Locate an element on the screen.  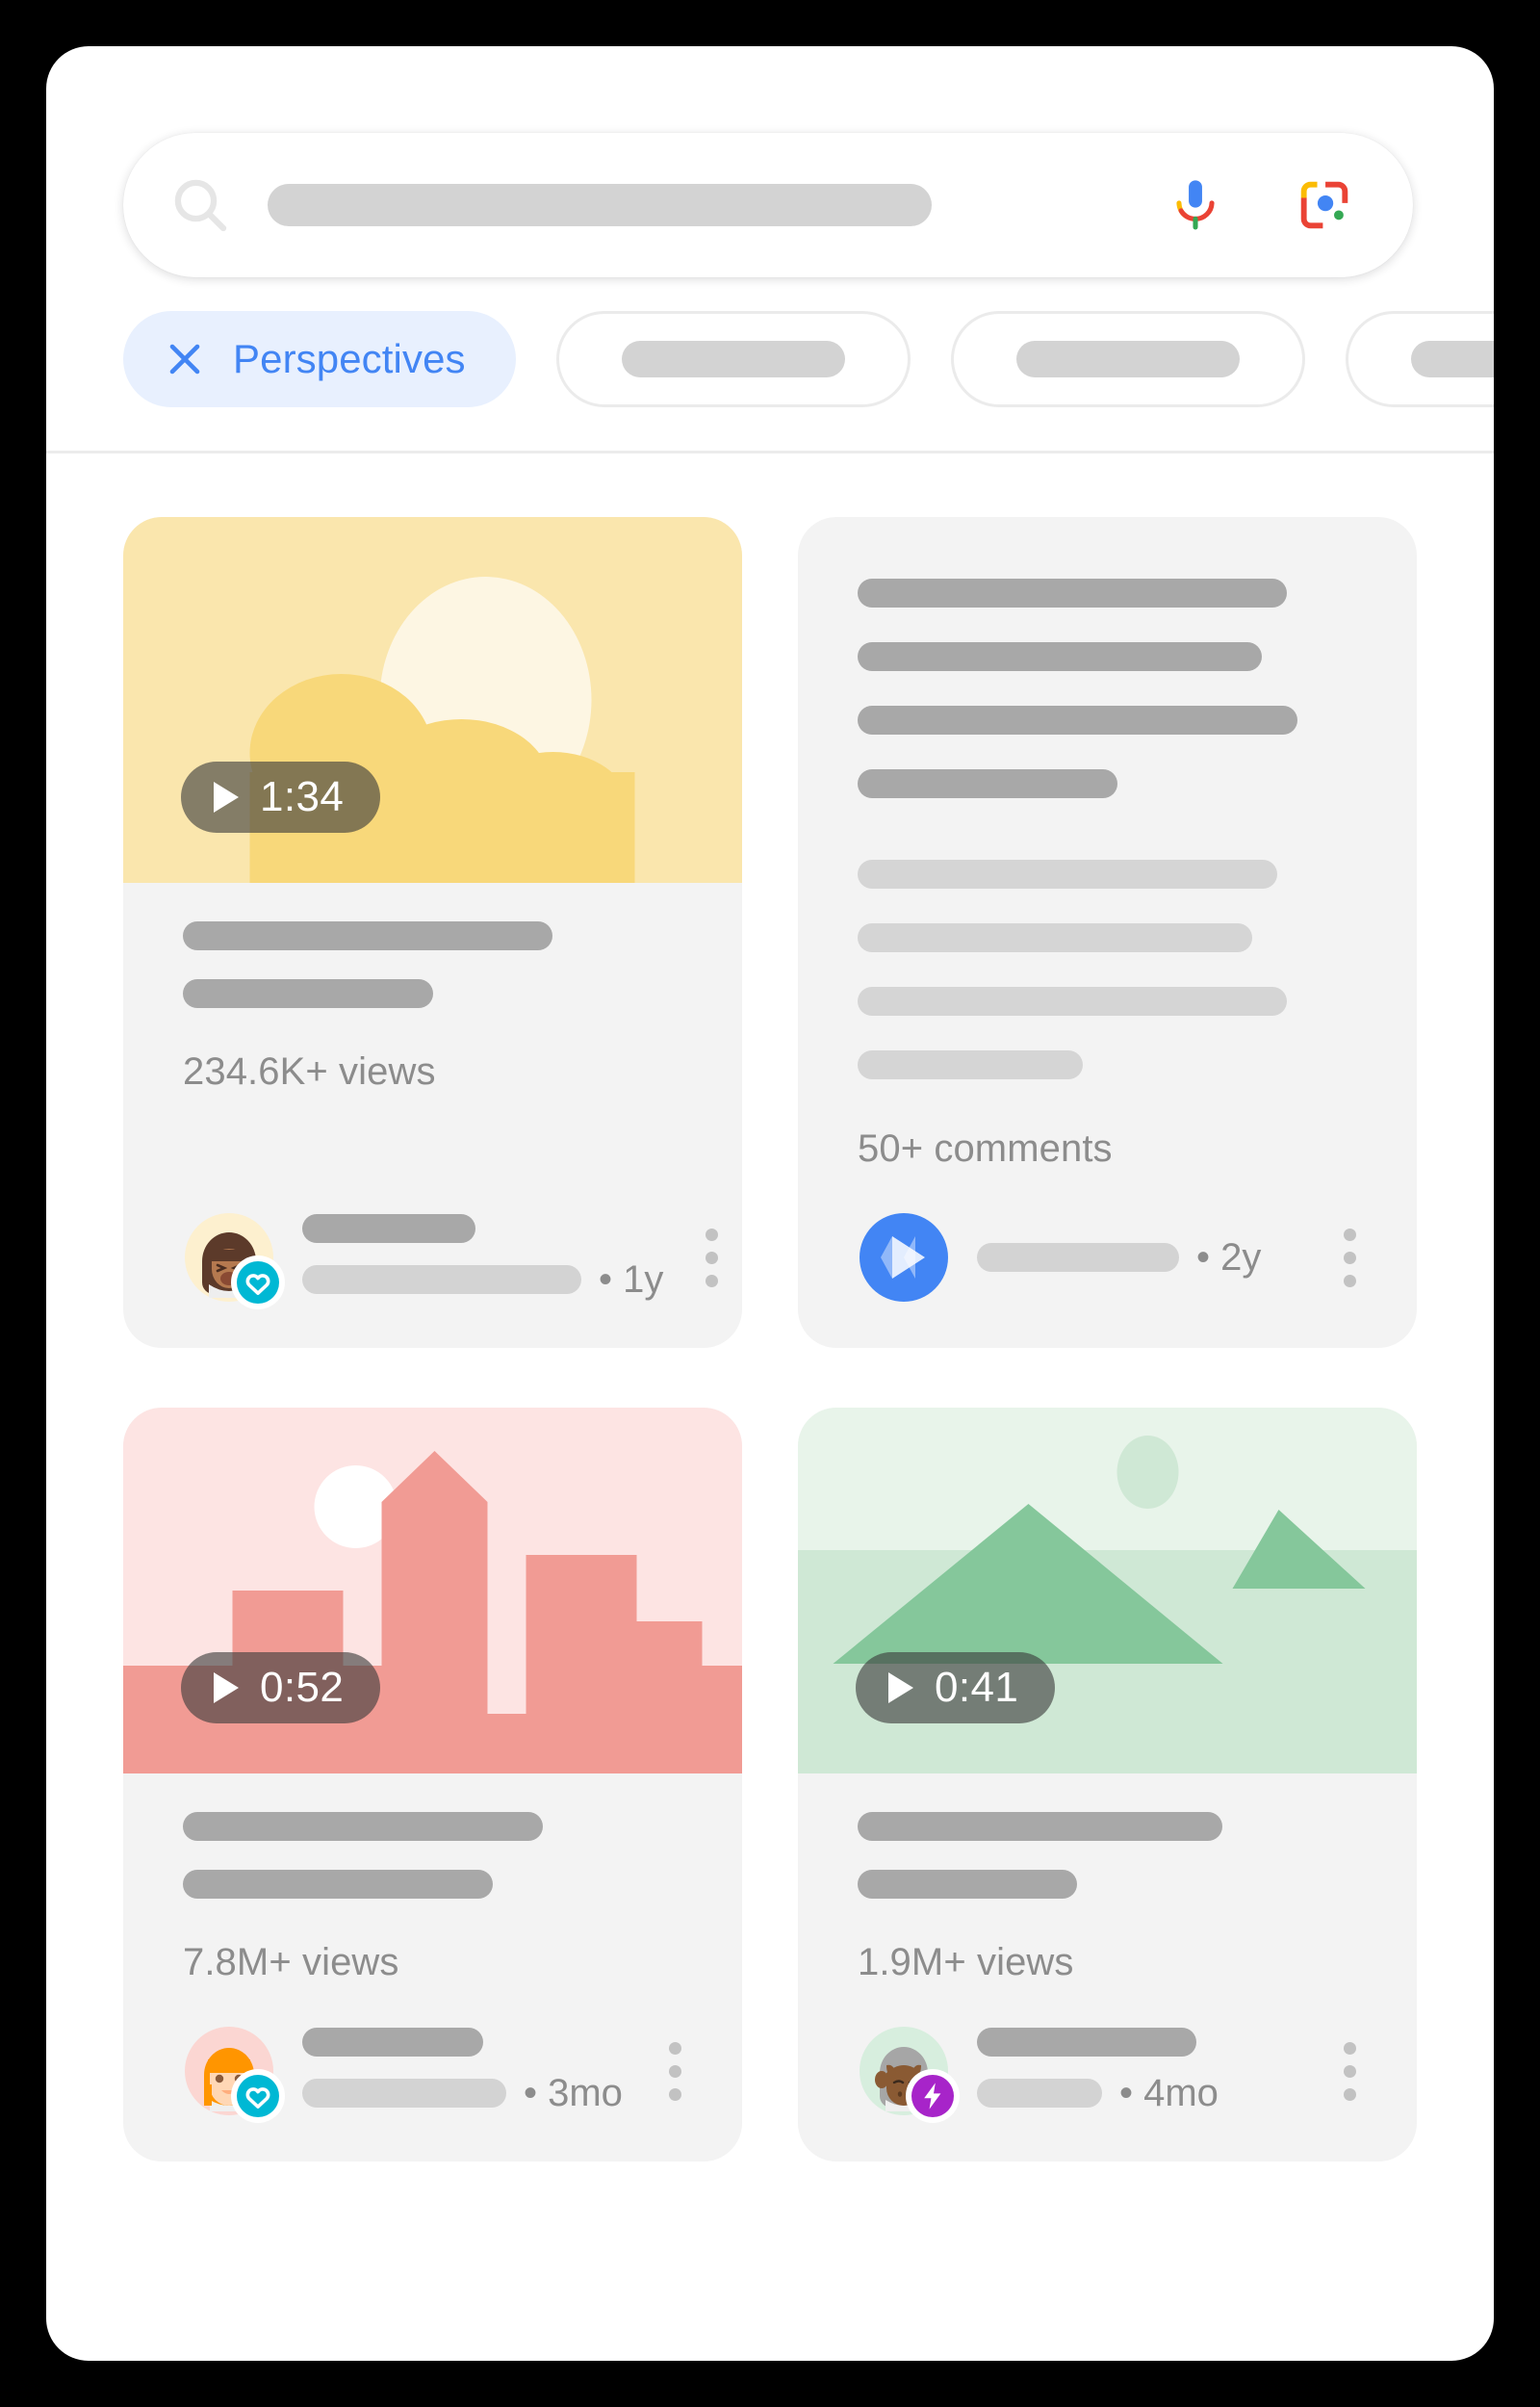
search-input is located at coordinates (600, 205).